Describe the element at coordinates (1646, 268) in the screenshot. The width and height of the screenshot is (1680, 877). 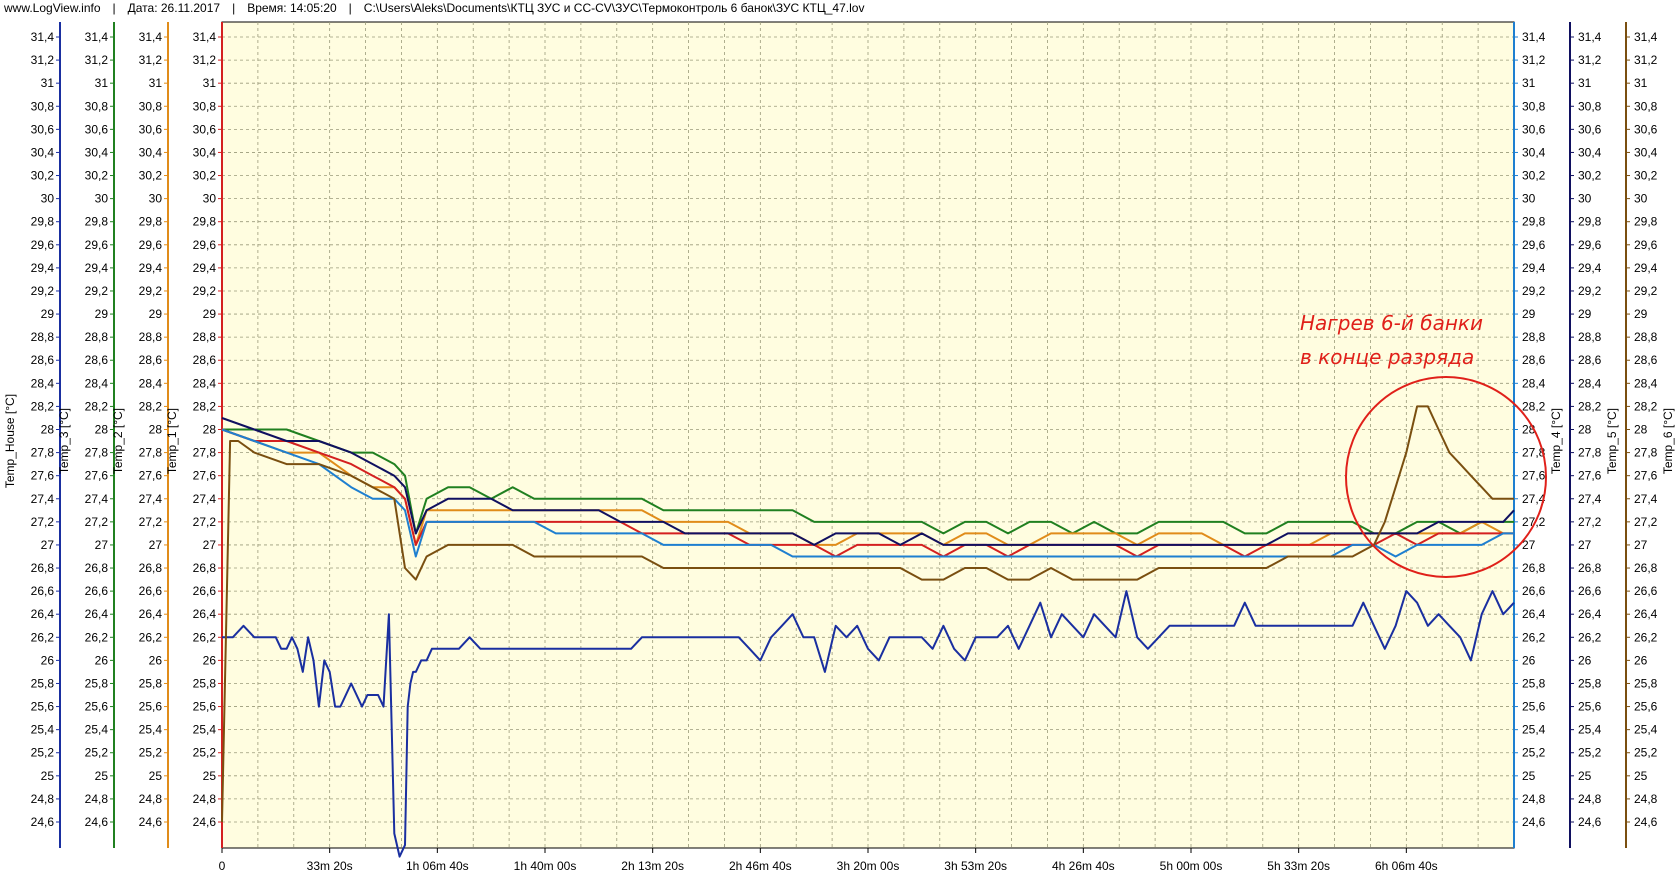
I see `y-tick-label: 29,4` at that location.